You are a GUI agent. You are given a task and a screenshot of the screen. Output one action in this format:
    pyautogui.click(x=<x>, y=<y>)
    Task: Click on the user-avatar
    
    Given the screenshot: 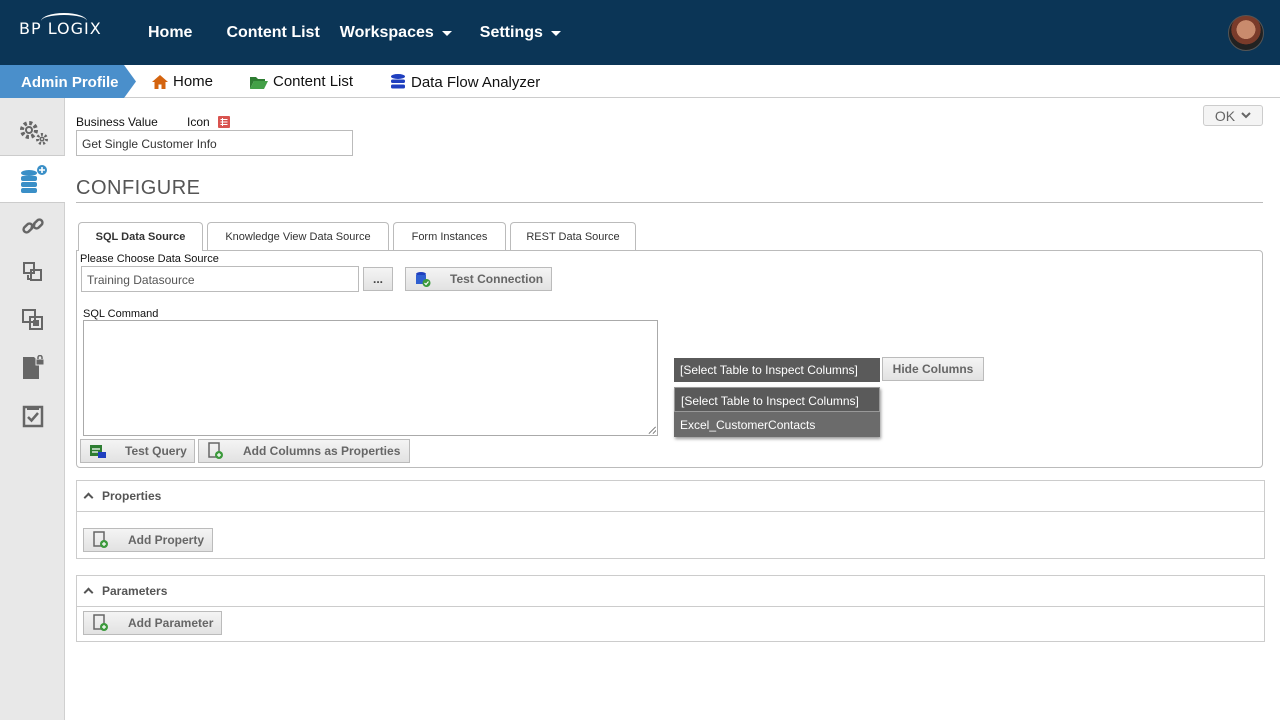 What is the action you would take?
    pyautogui.click(x=1246, y=33)
    